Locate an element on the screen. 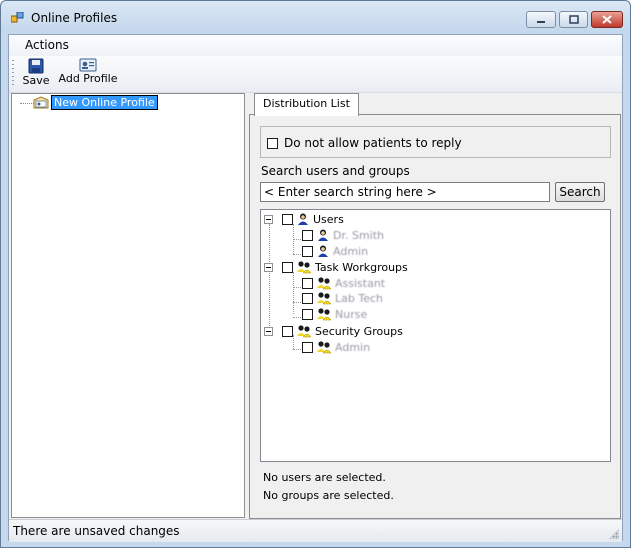 The height and width of the screenshot is (548, 631). tree-label-task-workgroups: Task Workgroups is located at coordinates (361, 267).